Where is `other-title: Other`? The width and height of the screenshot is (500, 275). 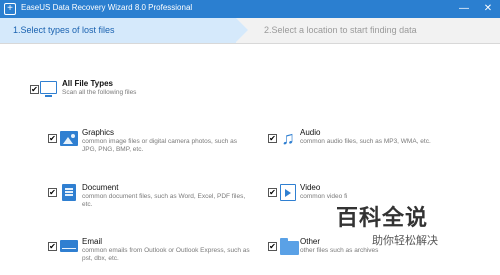
other-title: Other is located at coordinates (310, 241).